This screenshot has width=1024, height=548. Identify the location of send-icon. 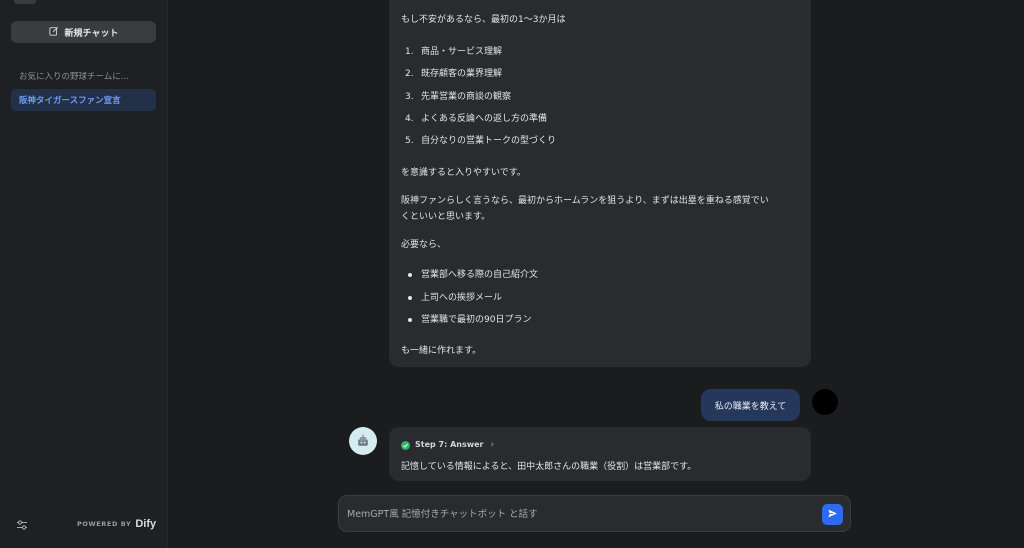
(832, 515).